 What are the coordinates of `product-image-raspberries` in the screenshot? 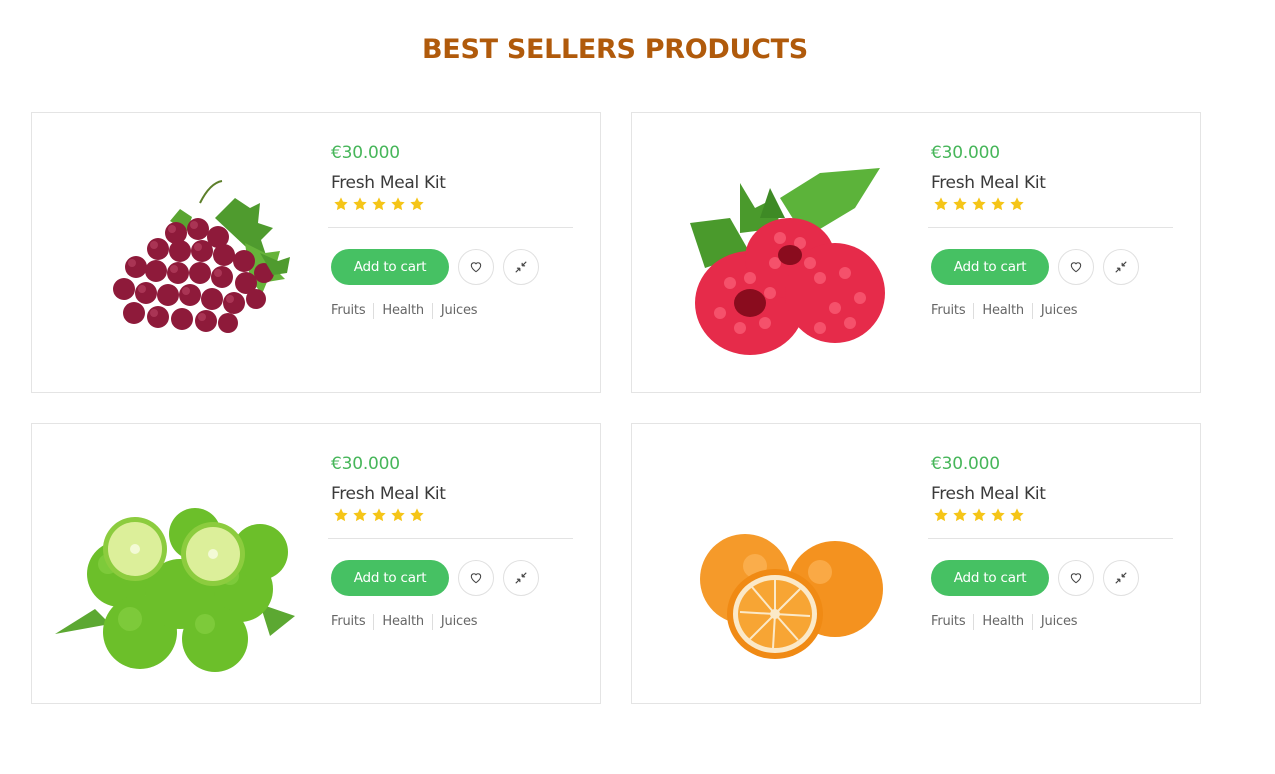 It's located at (780, 253).